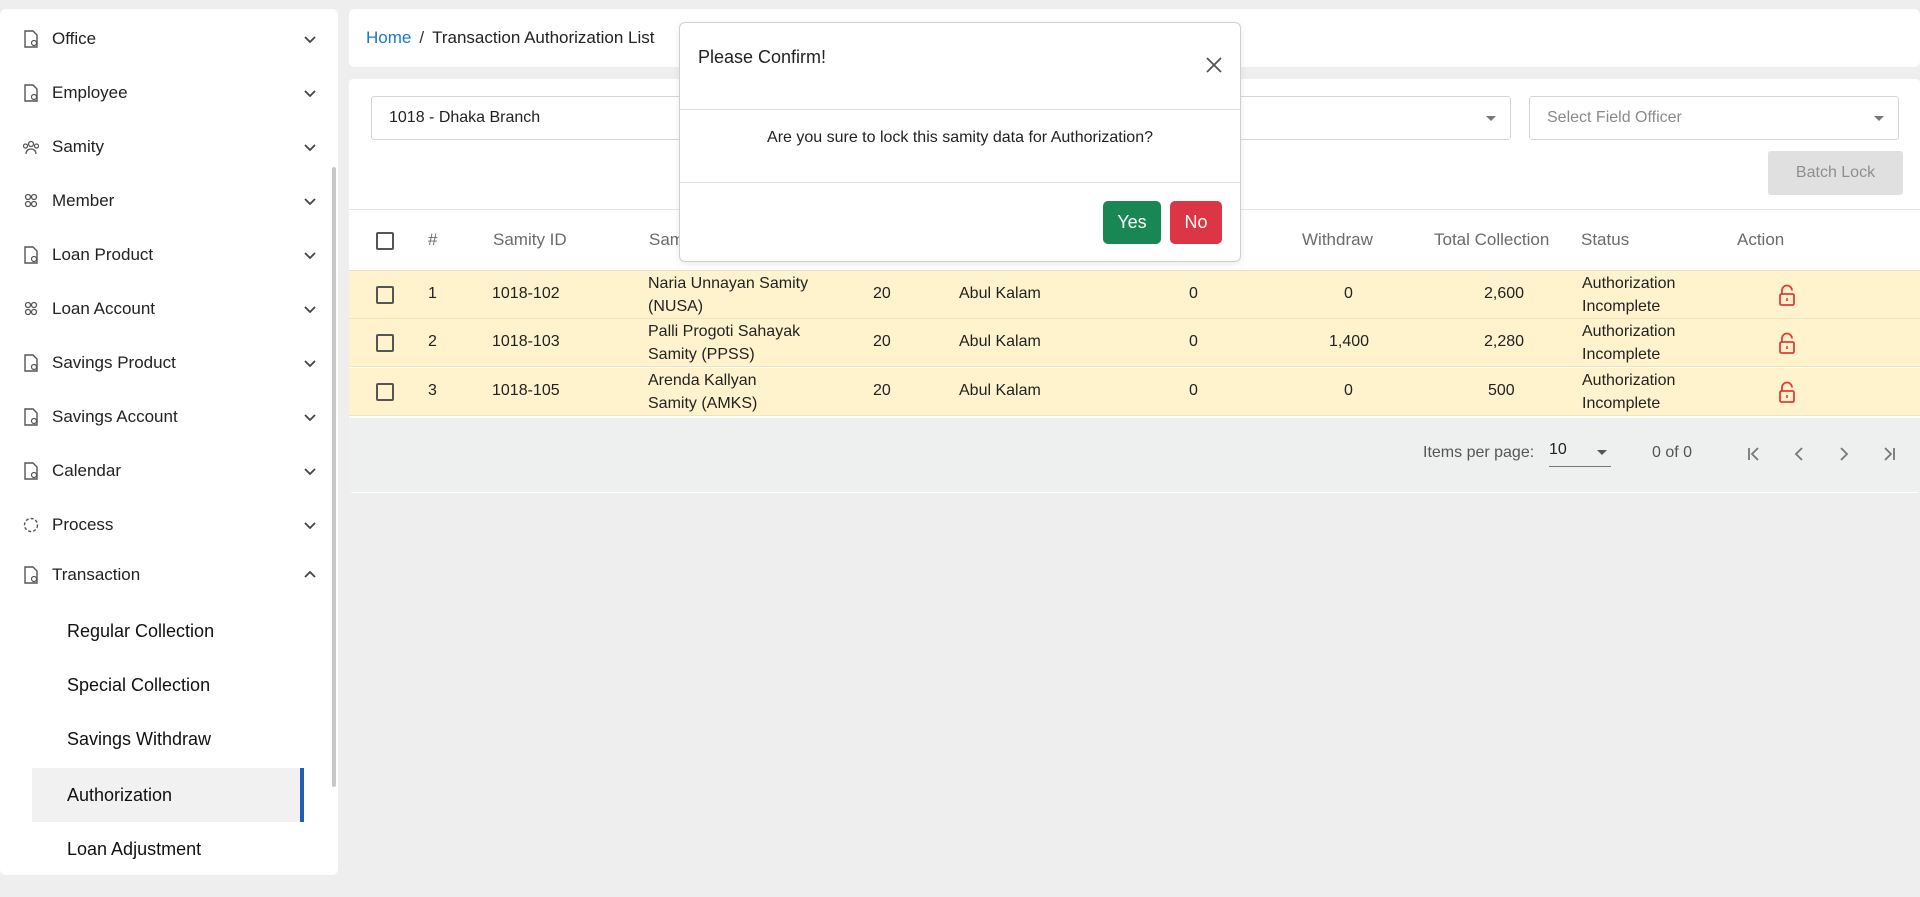  Describe the element at coordinates (334, 477) in the screenshot. I see `sidebar-scrollbar` at that location.